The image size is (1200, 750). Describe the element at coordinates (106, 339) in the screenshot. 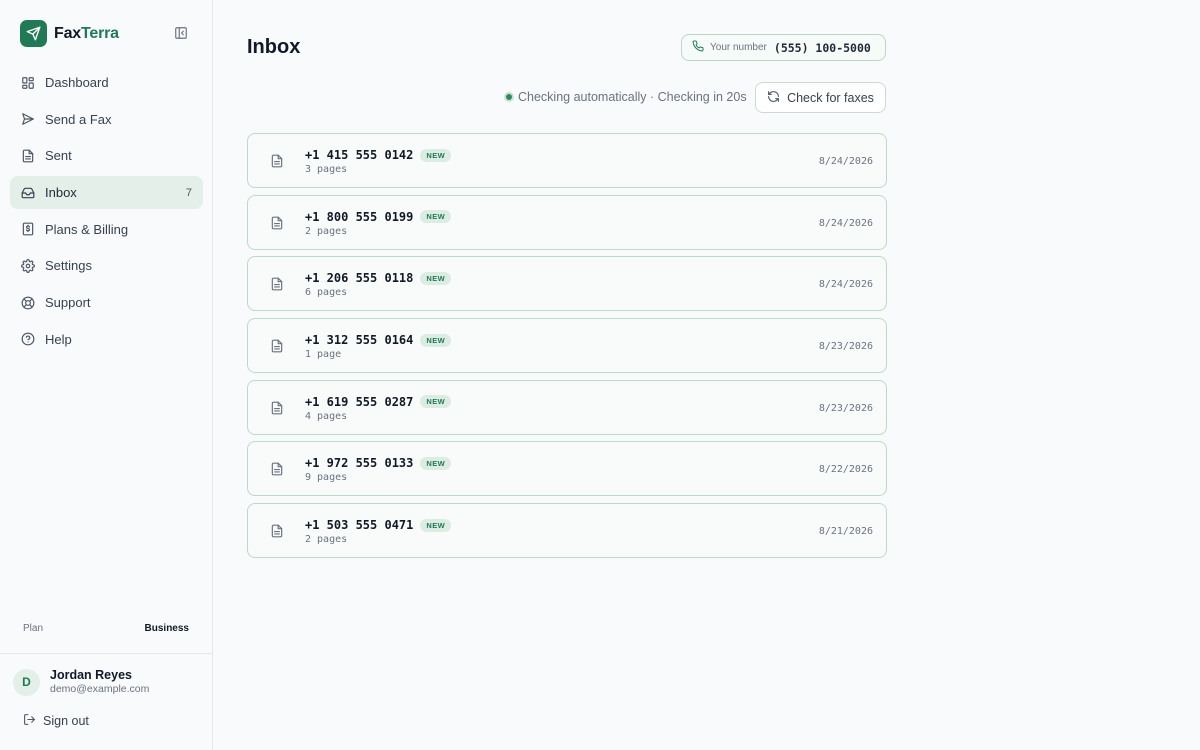

I see `sidebar-item-help: Help` at that location.